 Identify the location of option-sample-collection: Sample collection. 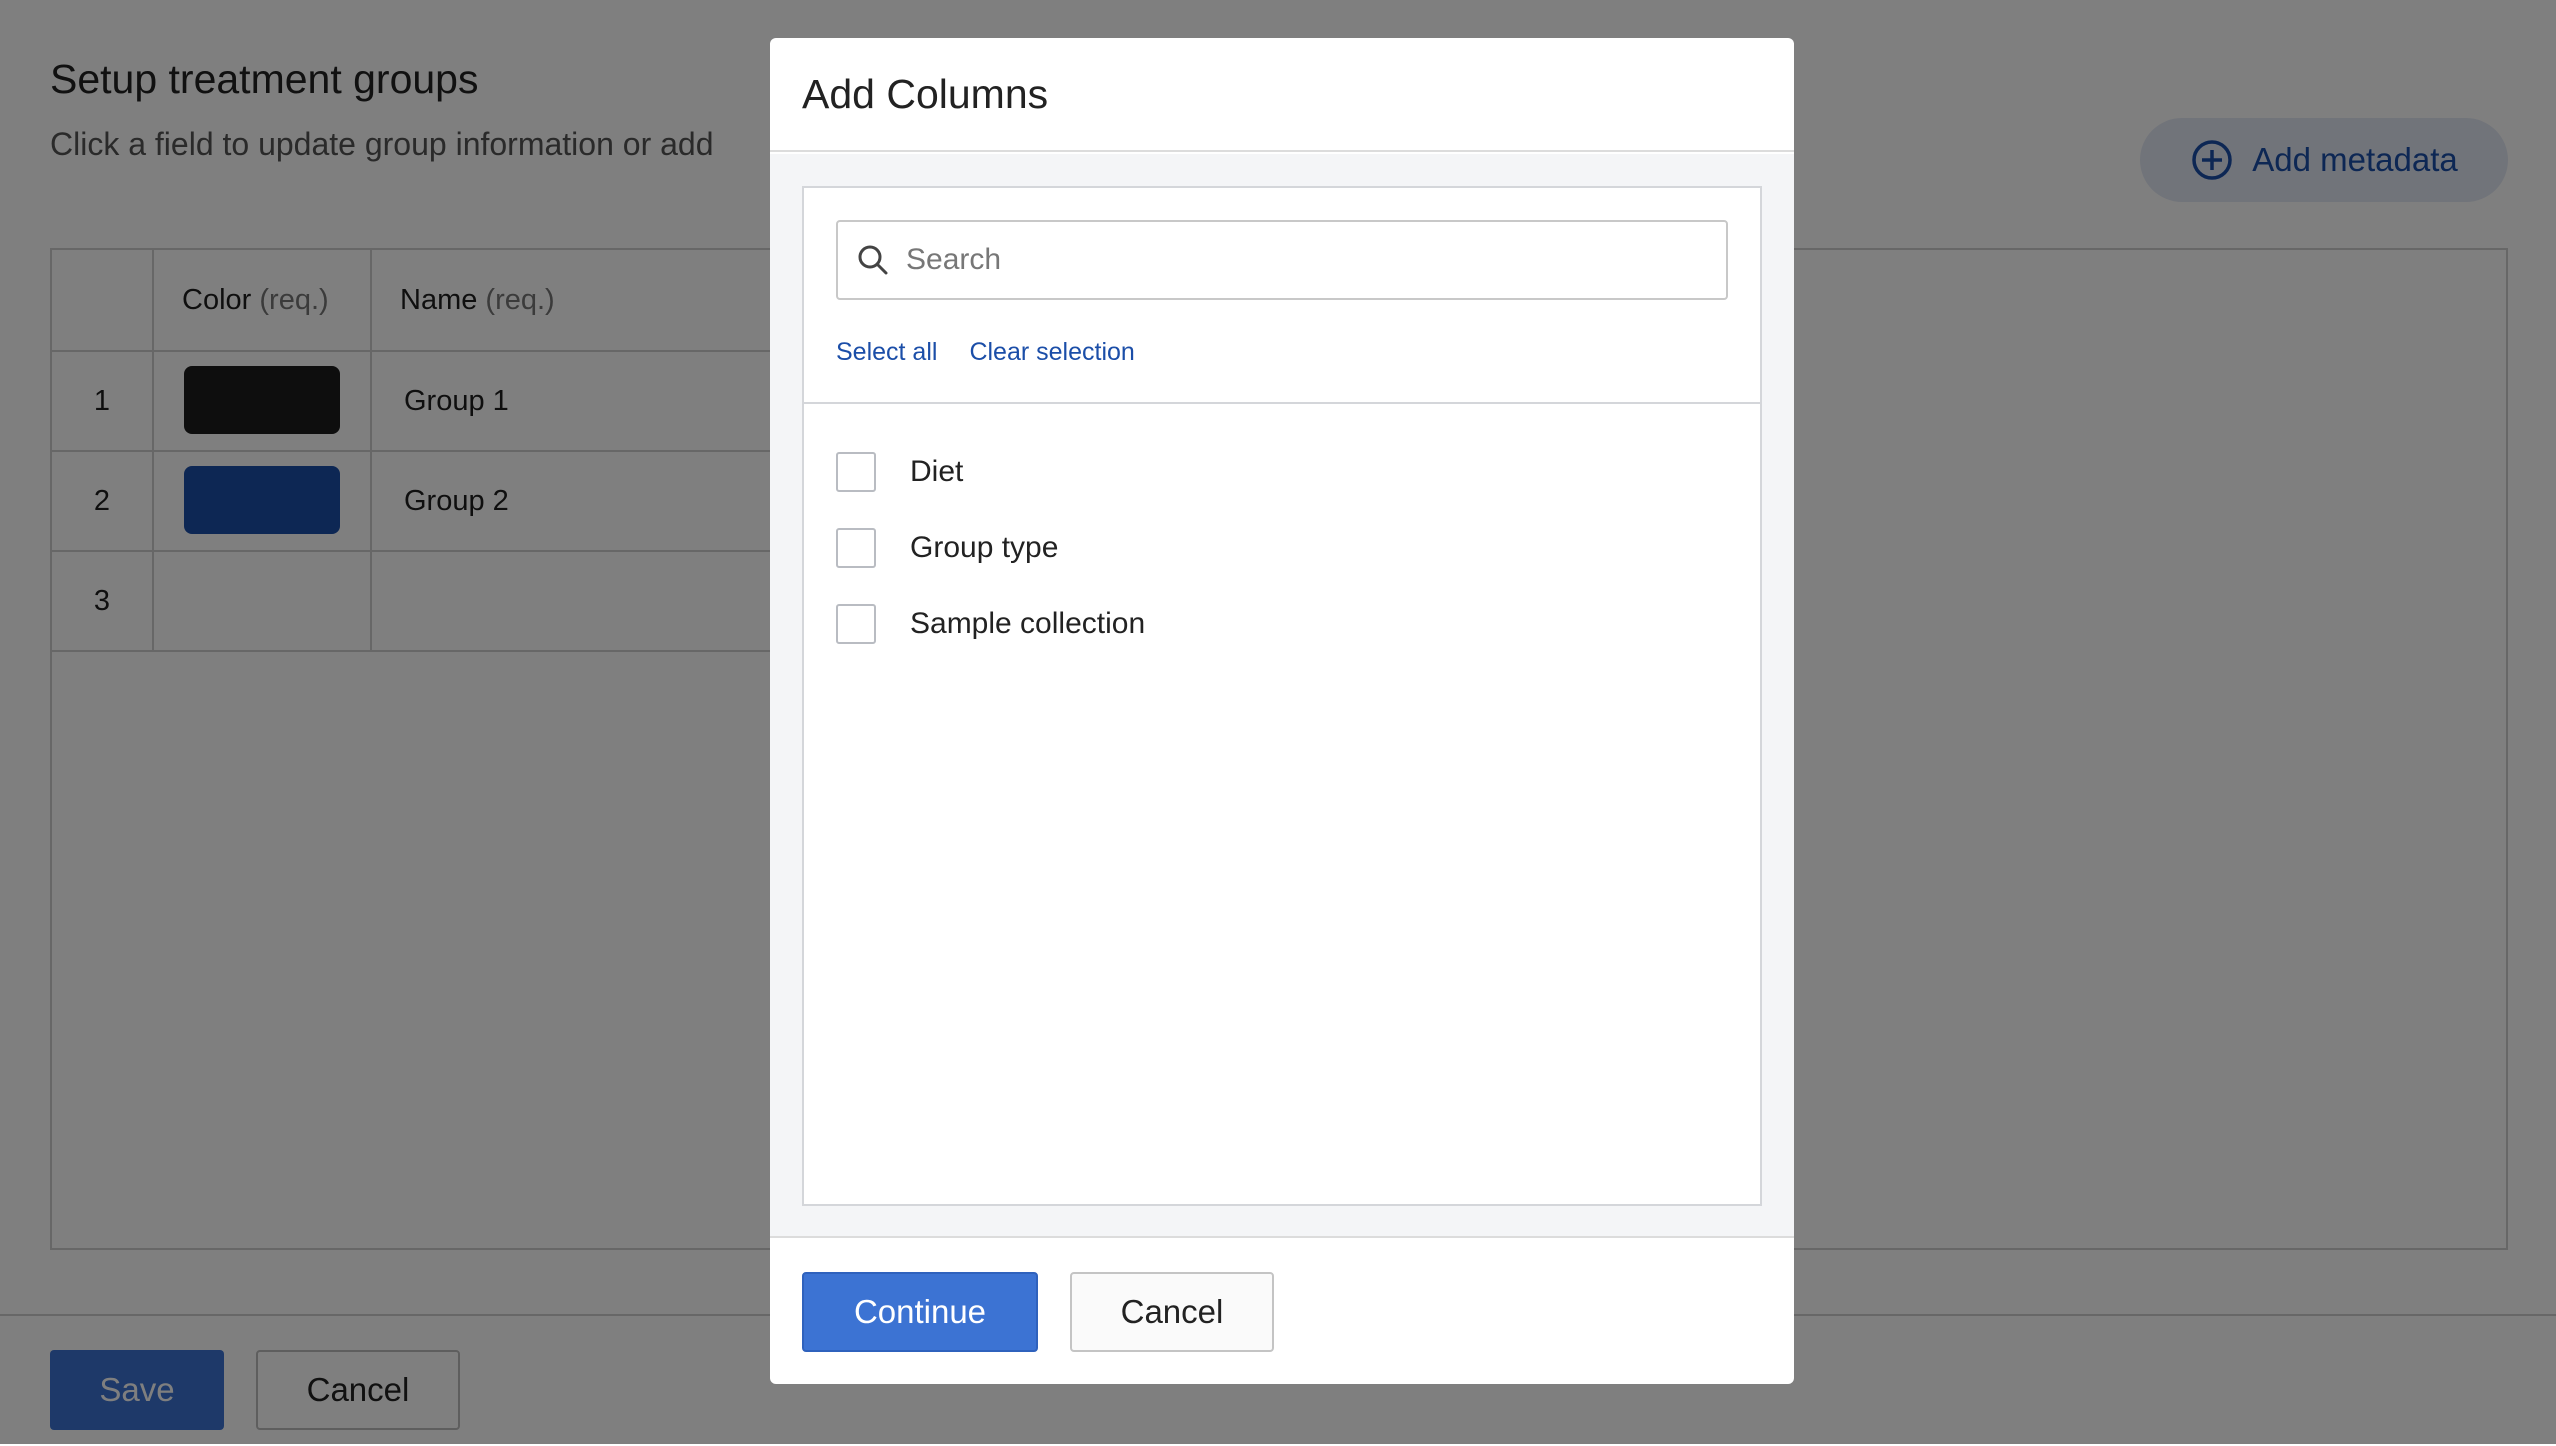
(990, 624).